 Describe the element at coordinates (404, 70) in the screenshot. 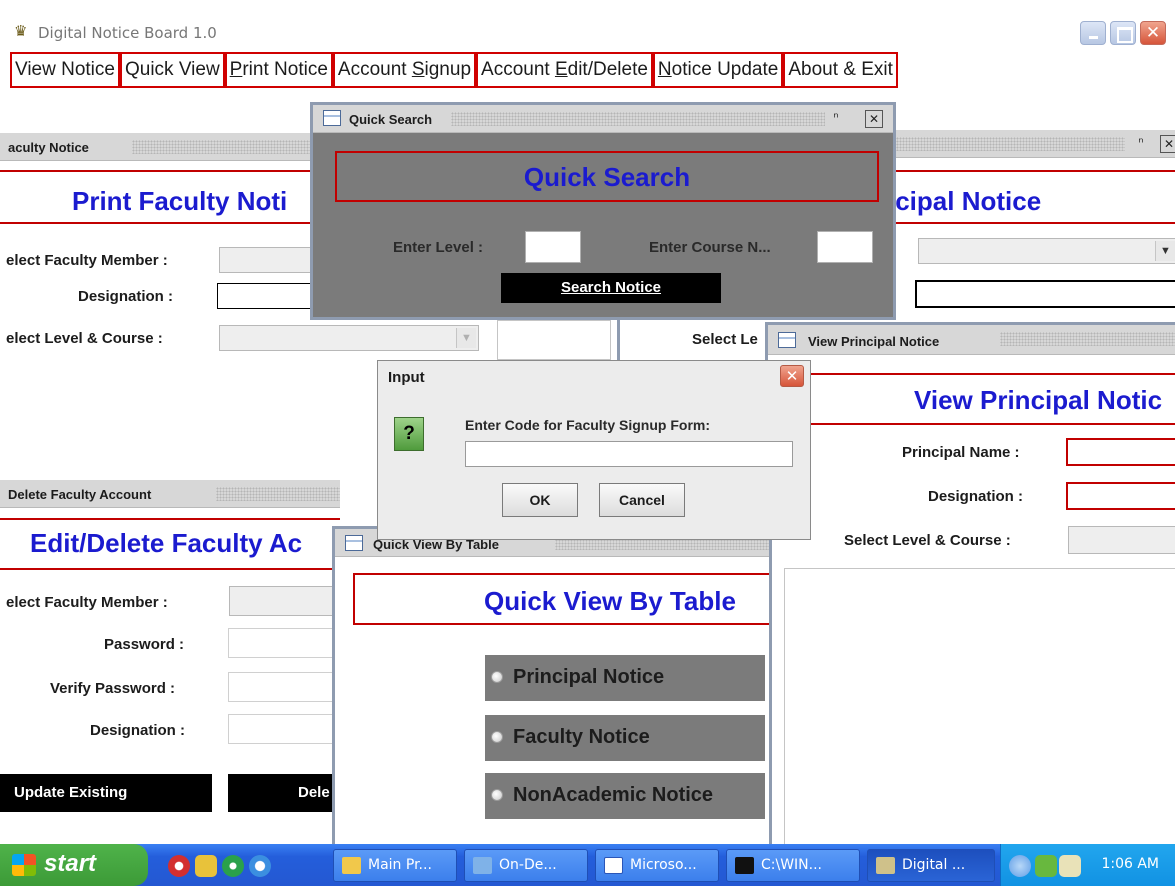

I see `menu-account-signup: Account Signup` at that location.